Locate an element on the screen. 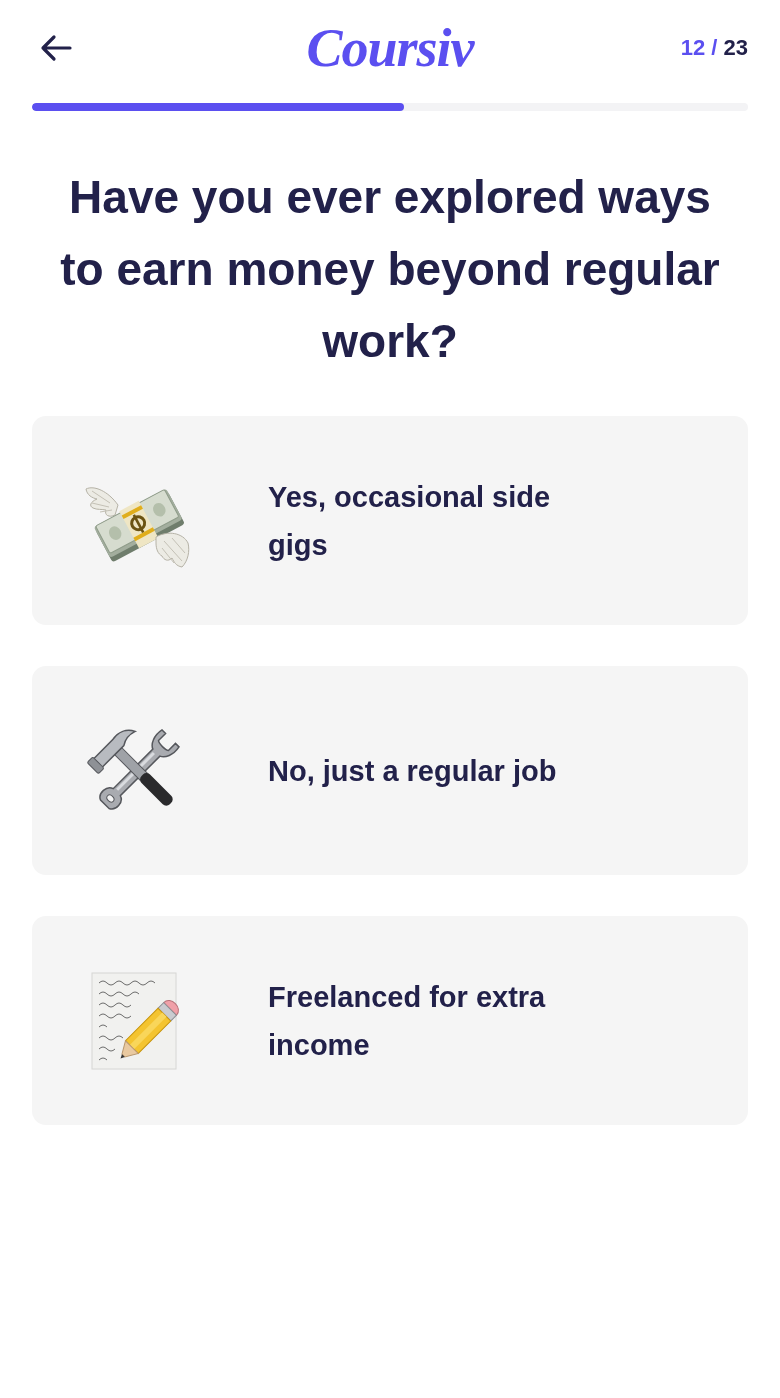  option-card: No, just a regular job is located at coordinates (390, 770).